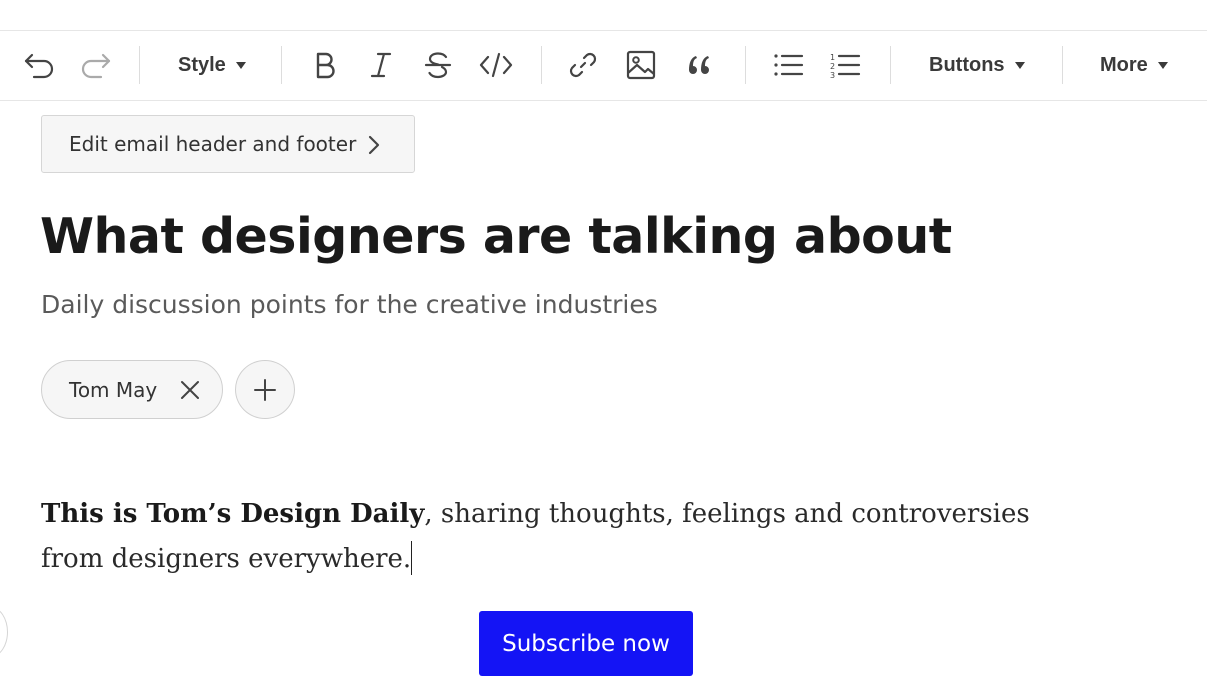 This screenshot has width=1207, height=679. What do you see at coordinates (4, 632) in the screenshot?
I see `block-handle` at bounding box center [4, 632].